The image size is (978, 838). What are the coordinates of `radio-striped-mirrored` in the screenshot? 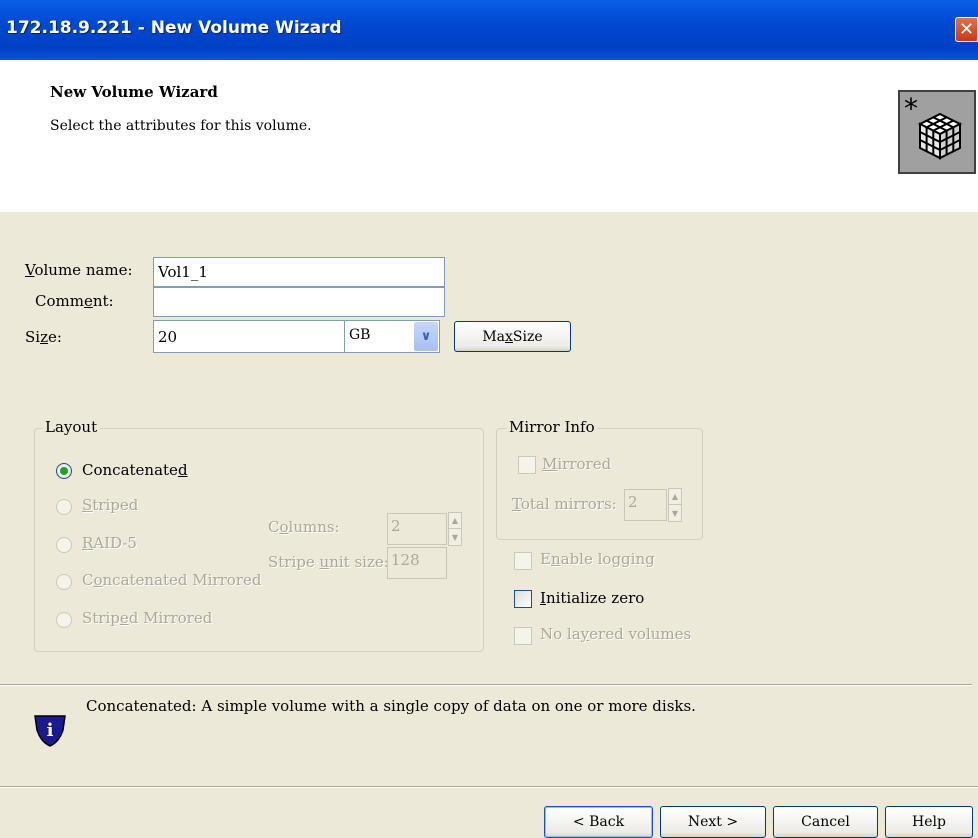 It's located at (64, 620).